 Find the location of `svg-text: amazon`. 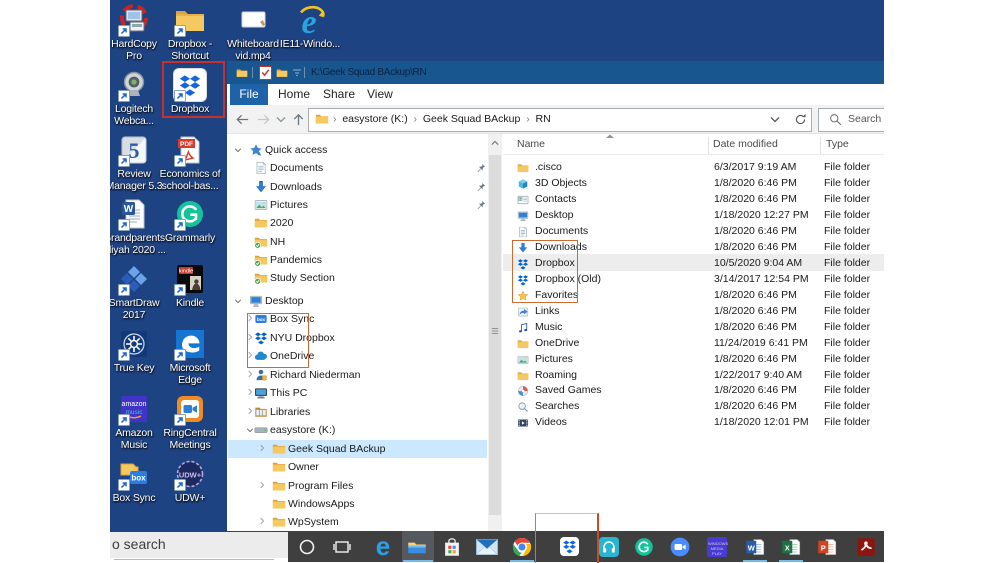

svg-text: amazon is located at coordinates (134, 404).